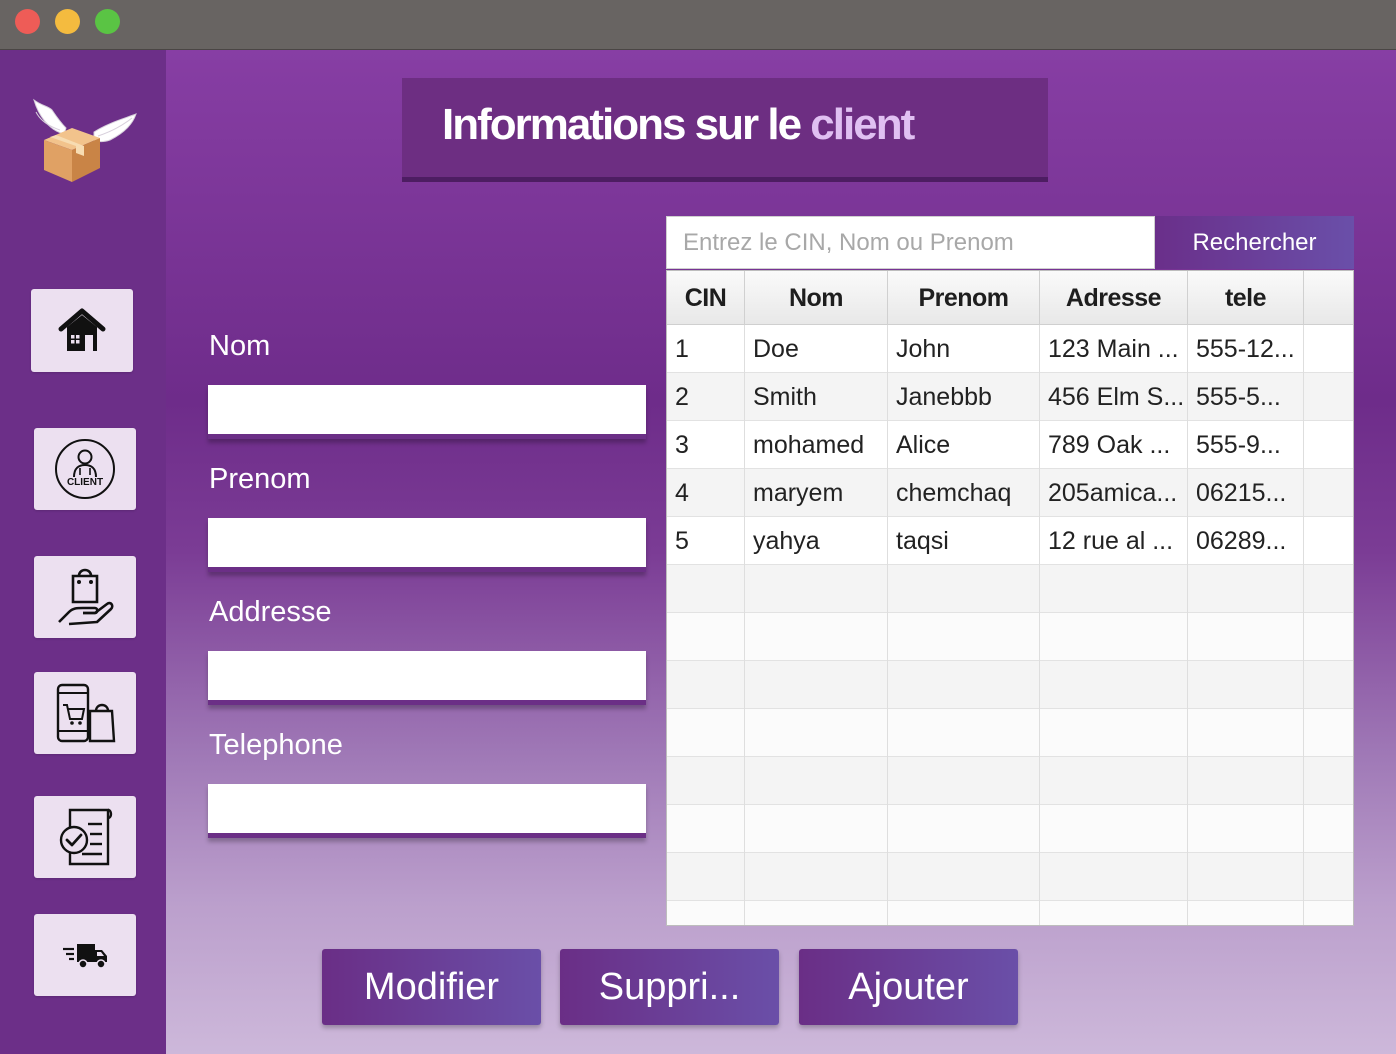 Image resolution: width=1396 pixels, height=1054 pixels. What do you see at coordinates (431, 987) in the screenshot?
I see `modifier-button: Modifier` at bounding box center [431, 987].